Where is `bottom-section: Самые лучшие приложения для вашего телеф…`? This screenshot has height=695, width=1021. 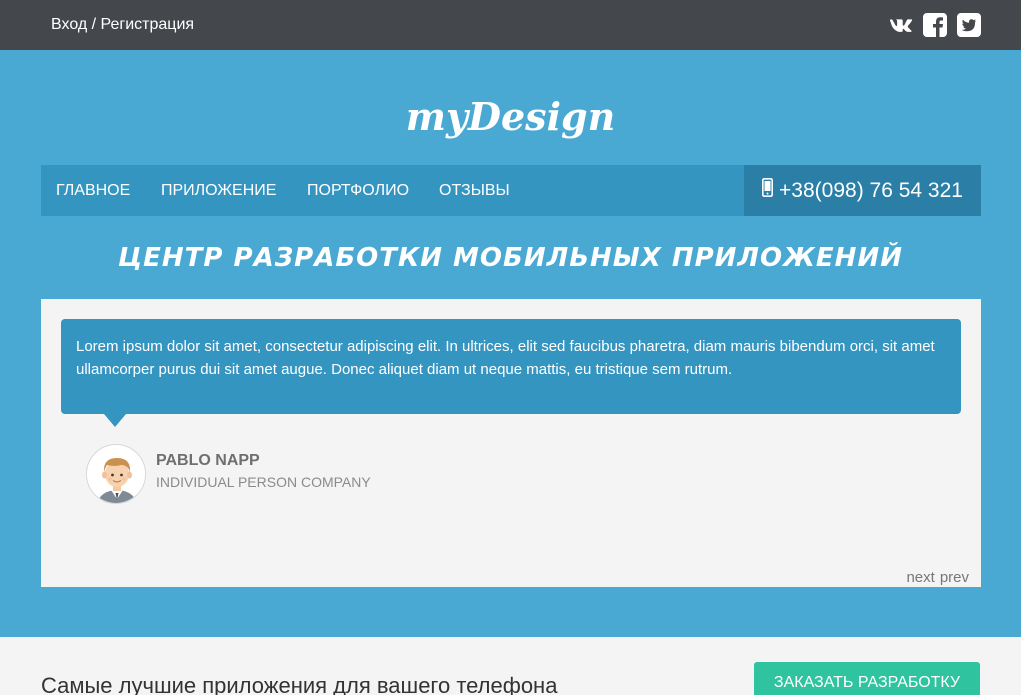
bottom-section: Самые лучшие приложения для вашего телеф… is located at coordinates (510, 666).